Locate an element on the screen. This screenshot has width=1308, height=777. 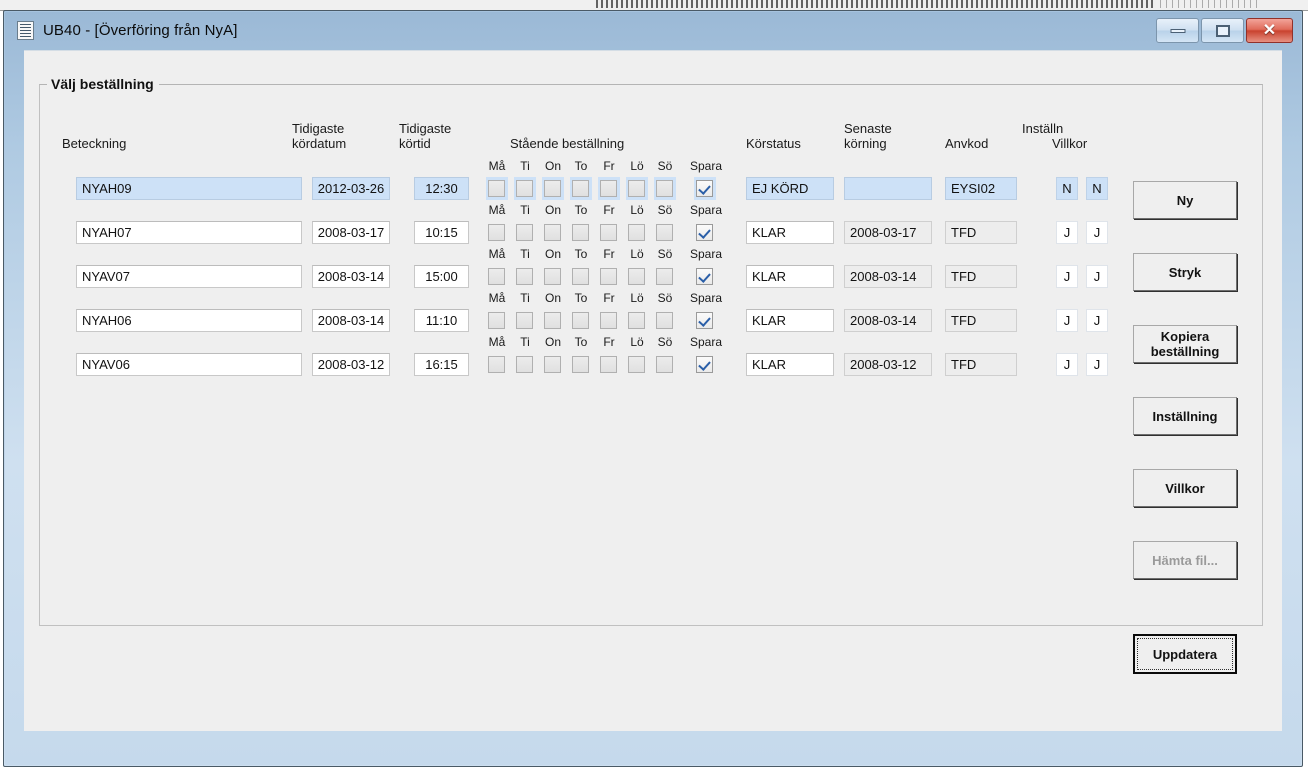
checkbox-on-row3 is located at coordinates (553, 276).